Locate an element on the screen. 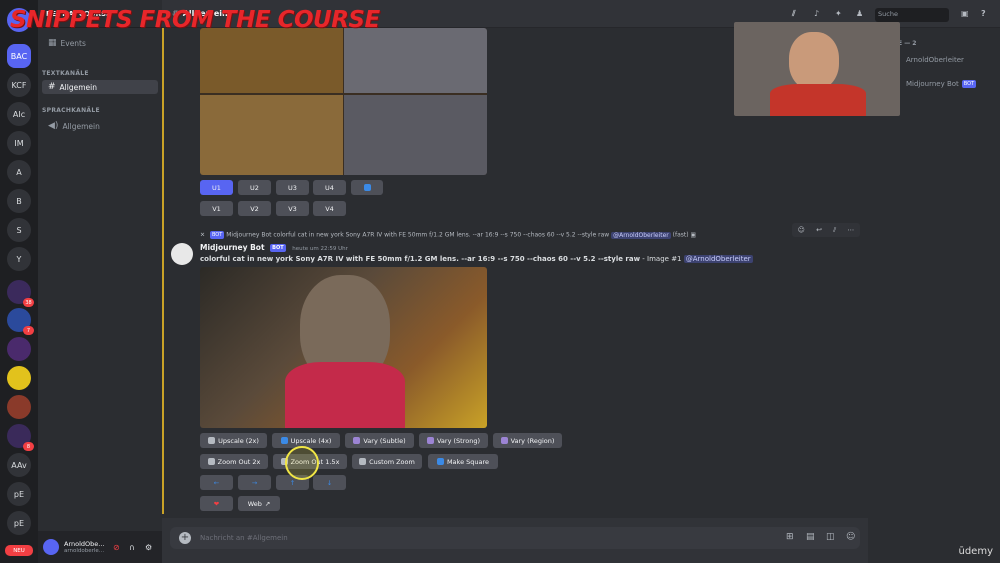 Image resolution: width=1000 pixels, height=563 pixels. gif-icon: ▤ is located at coordinates (810, 537).